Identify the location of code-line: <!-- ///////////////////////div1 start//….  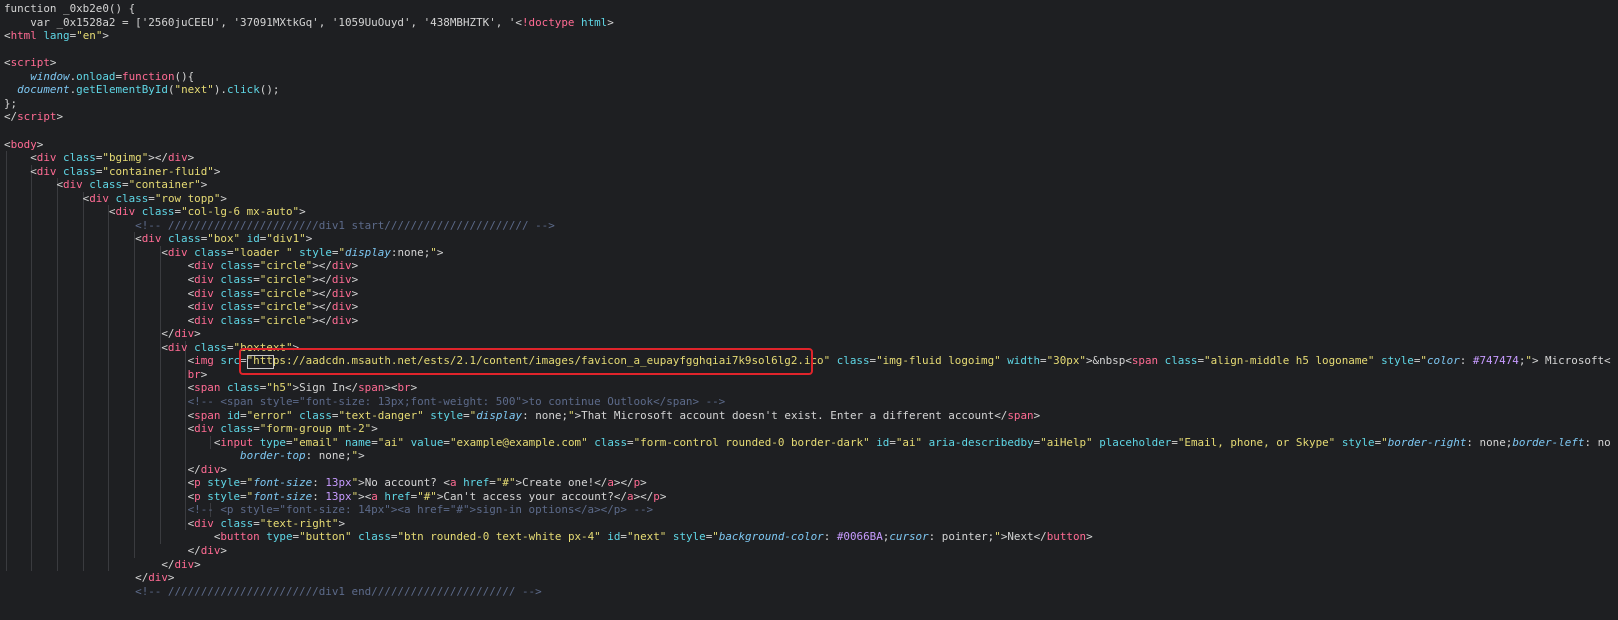
(279, 226).